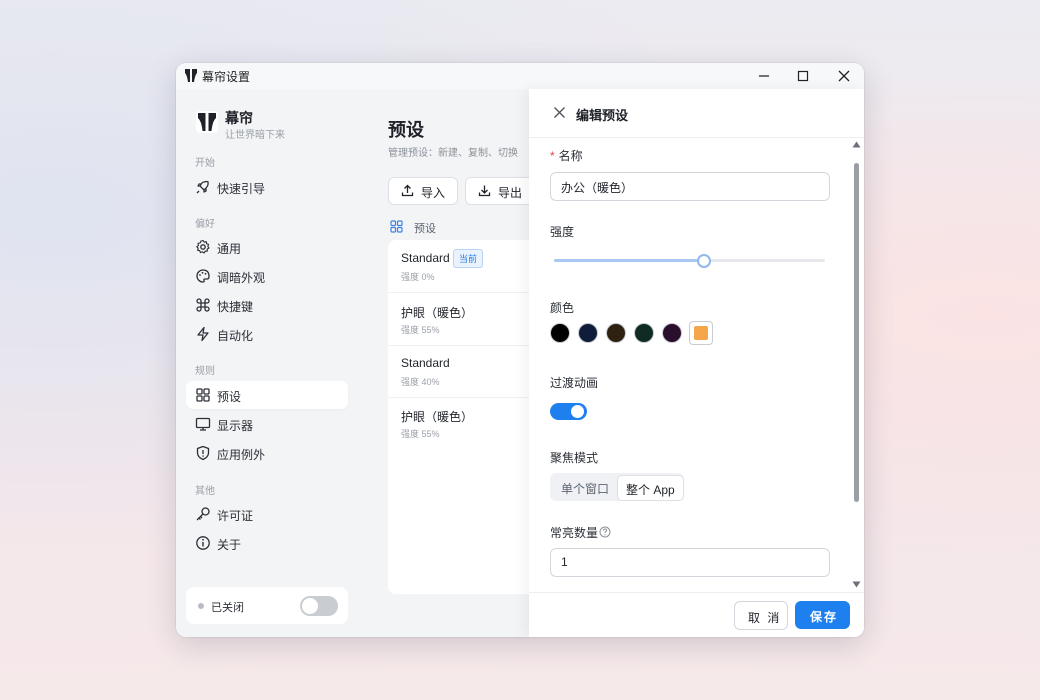 This screenshot has width=1040, height=700. Describe the element at coordinates (267, 305) in the screenshot. I see `sidebar-item-shortcuts: 快捷键` at that location.